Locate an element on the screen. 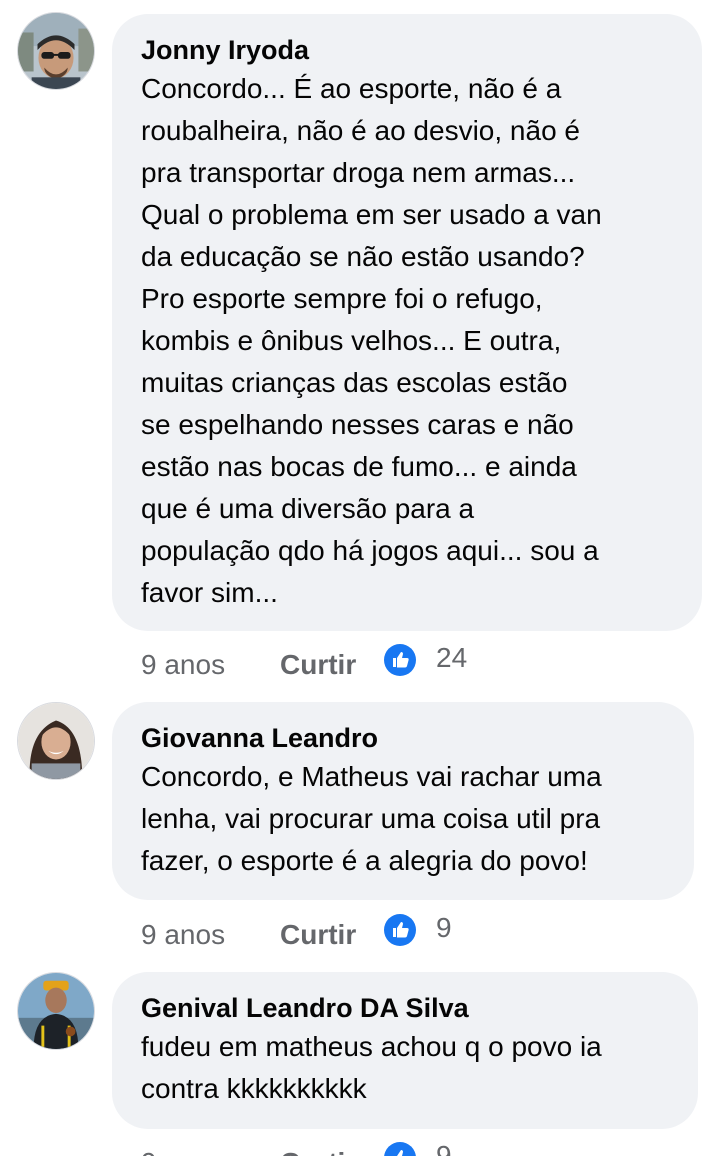  comment-text-line: kombis e ônibus velhos... E outra, is located at coordinates (351, 340).